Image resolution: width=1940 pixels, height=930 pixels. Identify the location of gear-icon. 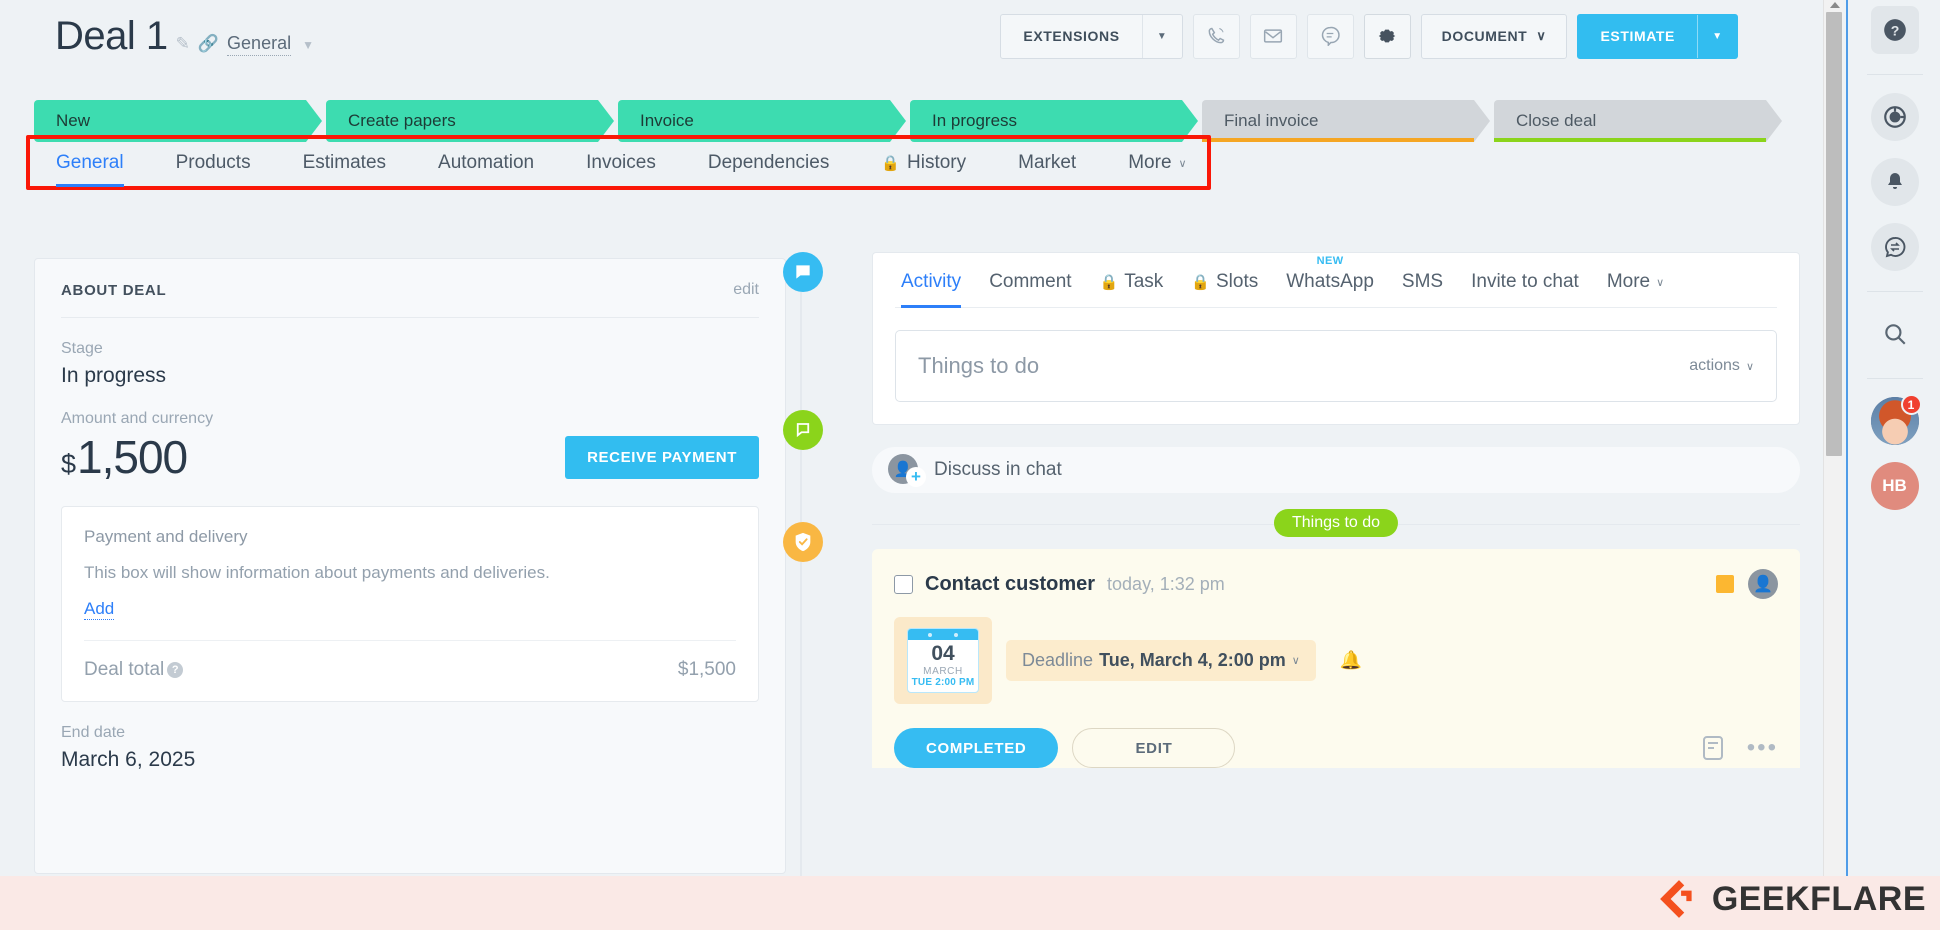
(1387, 36).